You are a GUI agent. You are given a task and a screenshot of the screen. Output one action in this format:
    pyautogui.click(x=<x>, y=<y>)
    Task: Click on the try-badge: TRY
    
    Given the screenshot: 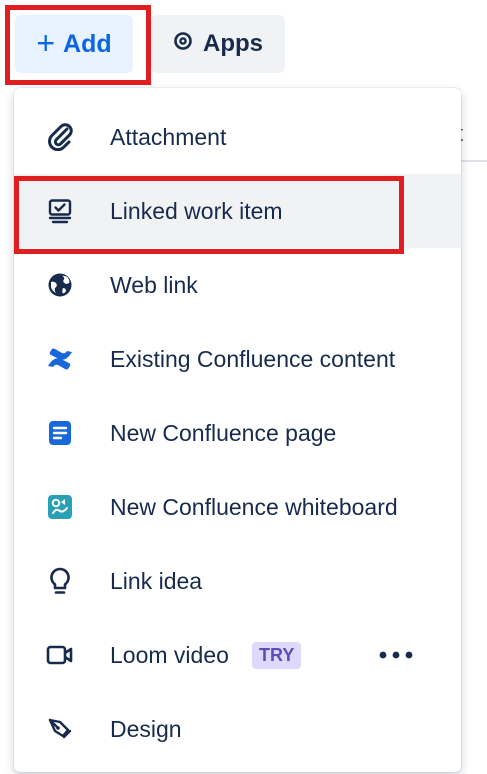 What is the action you would take?
    pyautogui.click(x=277, y=655)
    